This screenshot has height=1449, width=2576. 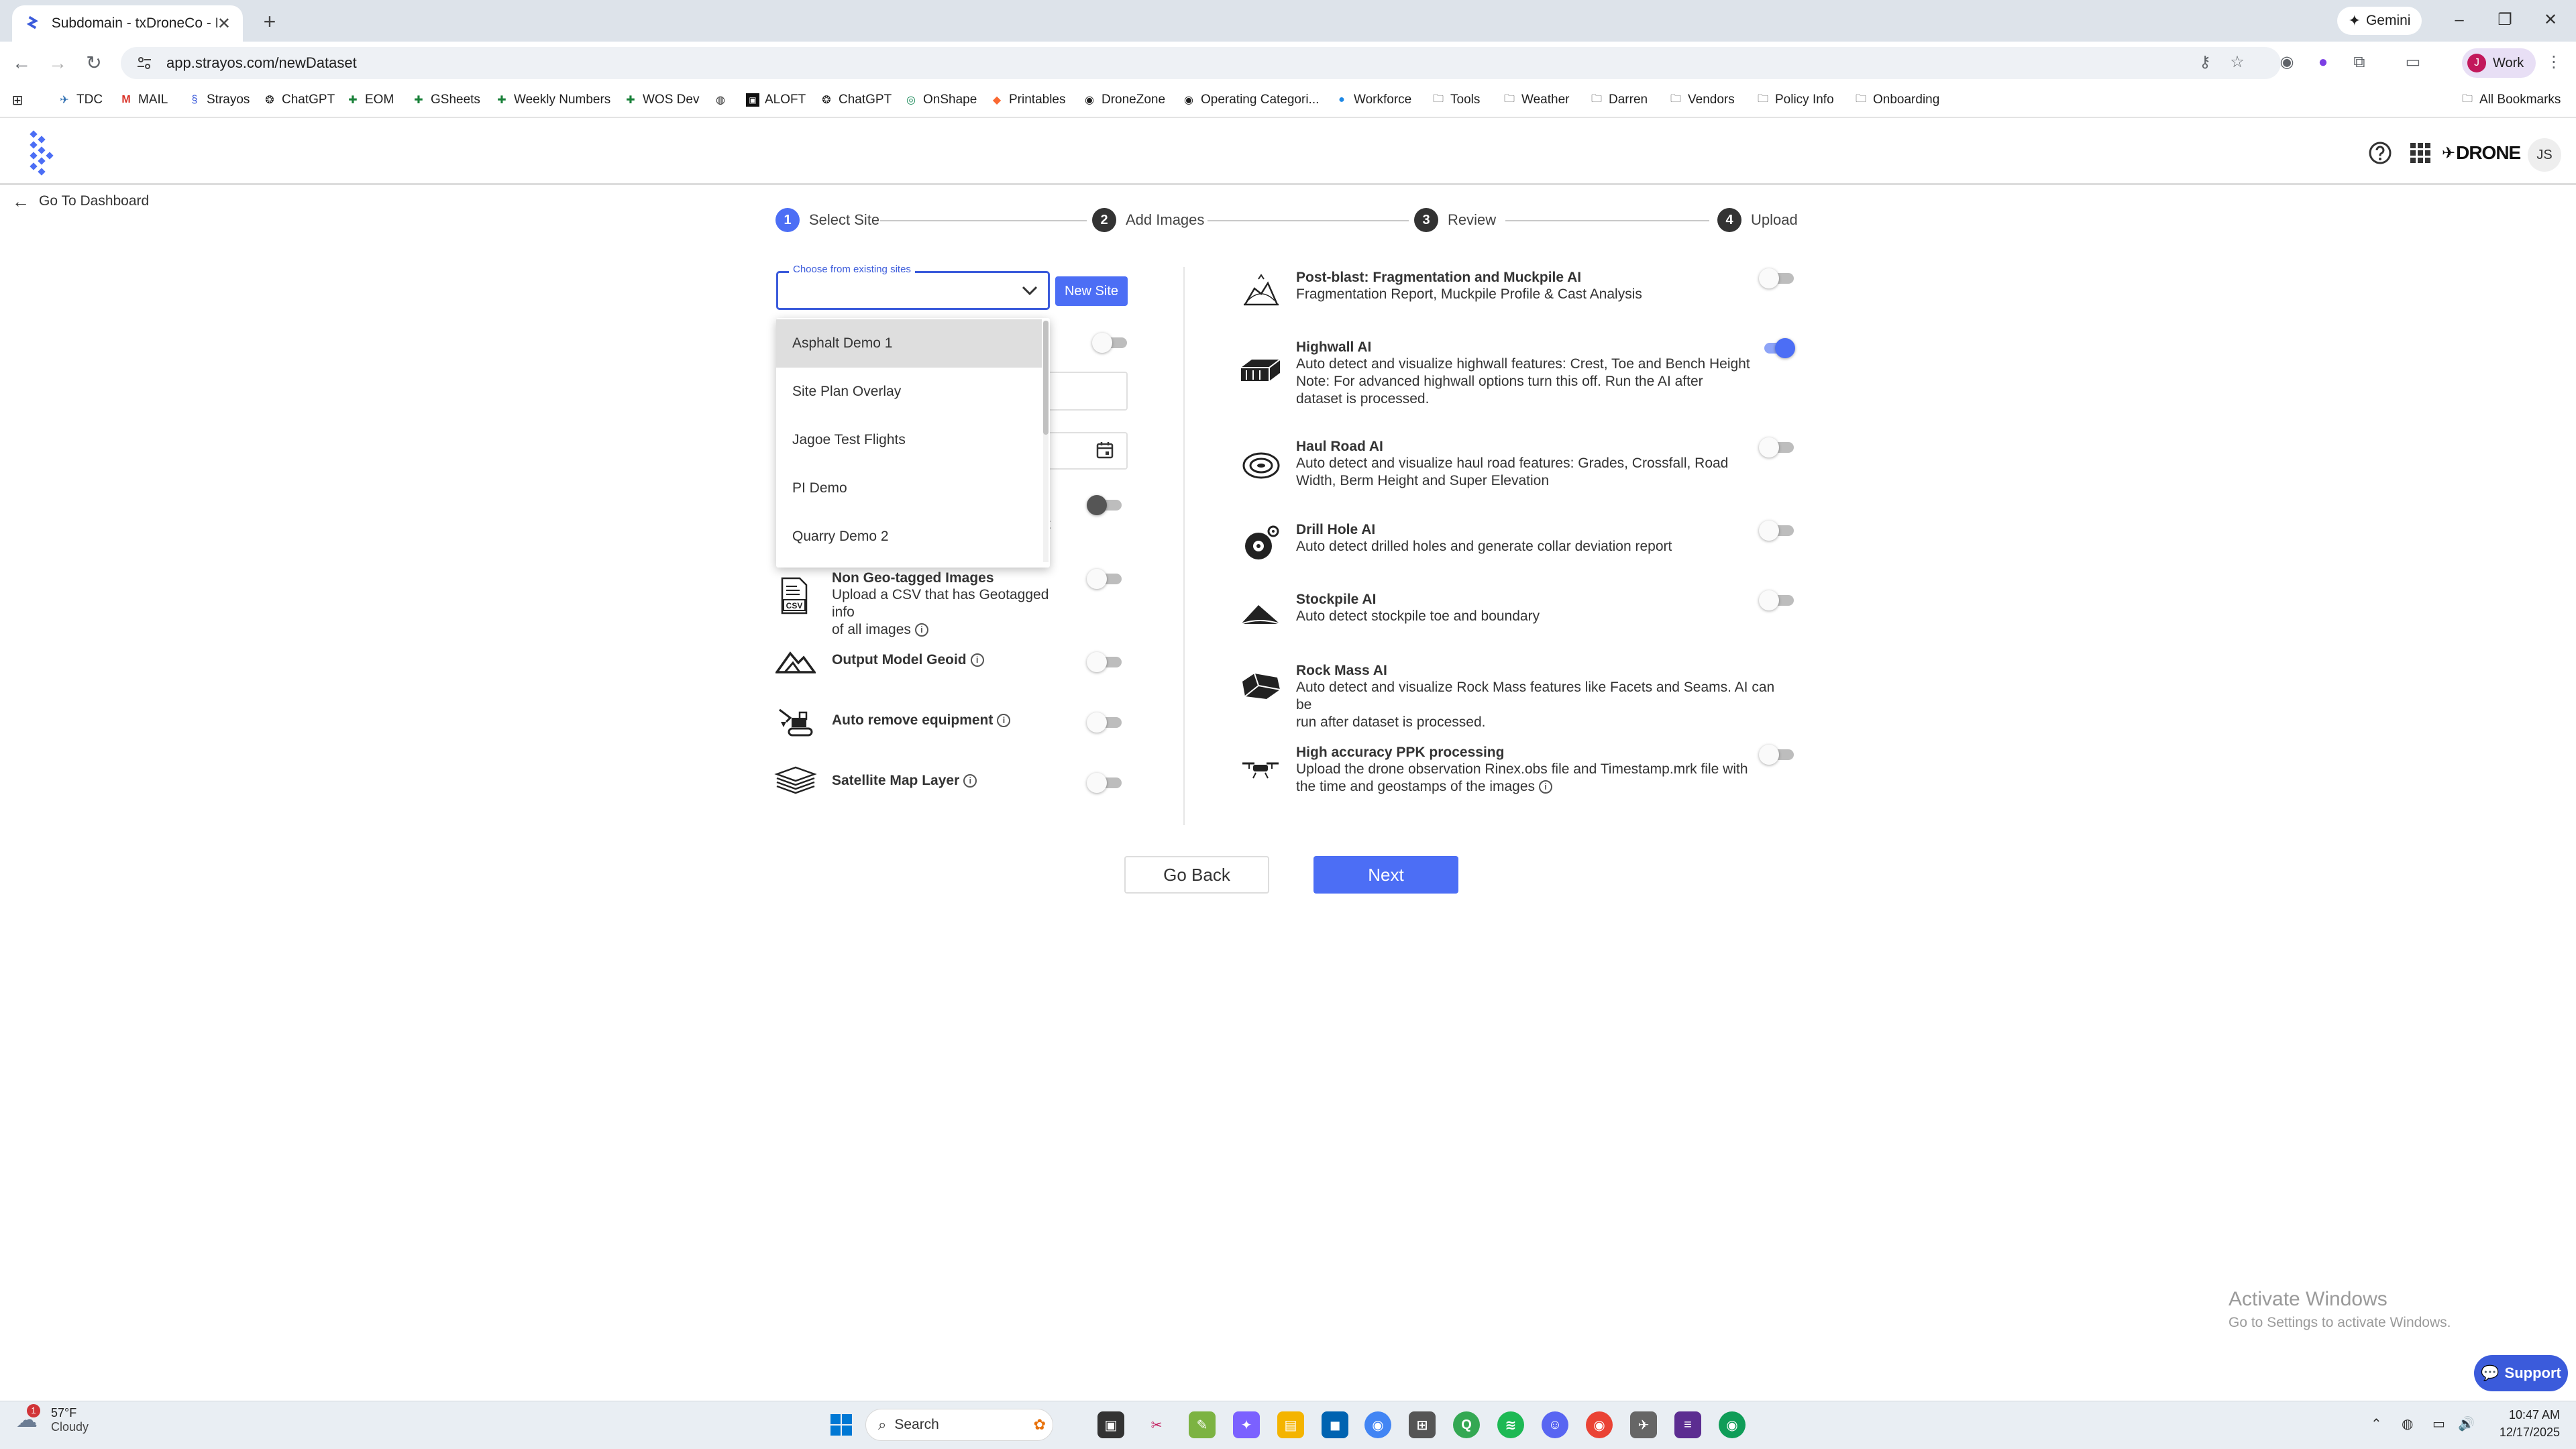 What do you see at coordinates (2286, 62) in the screenshot?
I see `extension-icon: ◉` at bounding box center [2286, 62].